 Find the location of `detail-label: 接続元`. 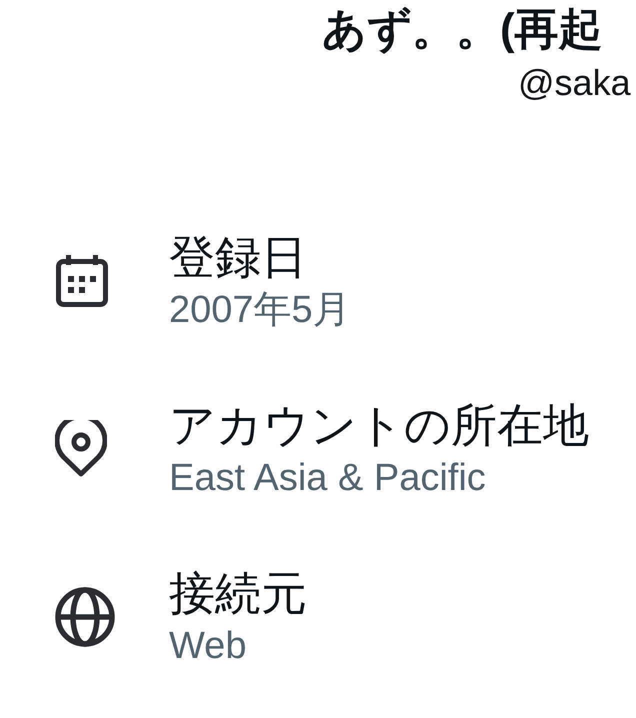

detail-label: 接続元 is located at coordinates (238, 593).